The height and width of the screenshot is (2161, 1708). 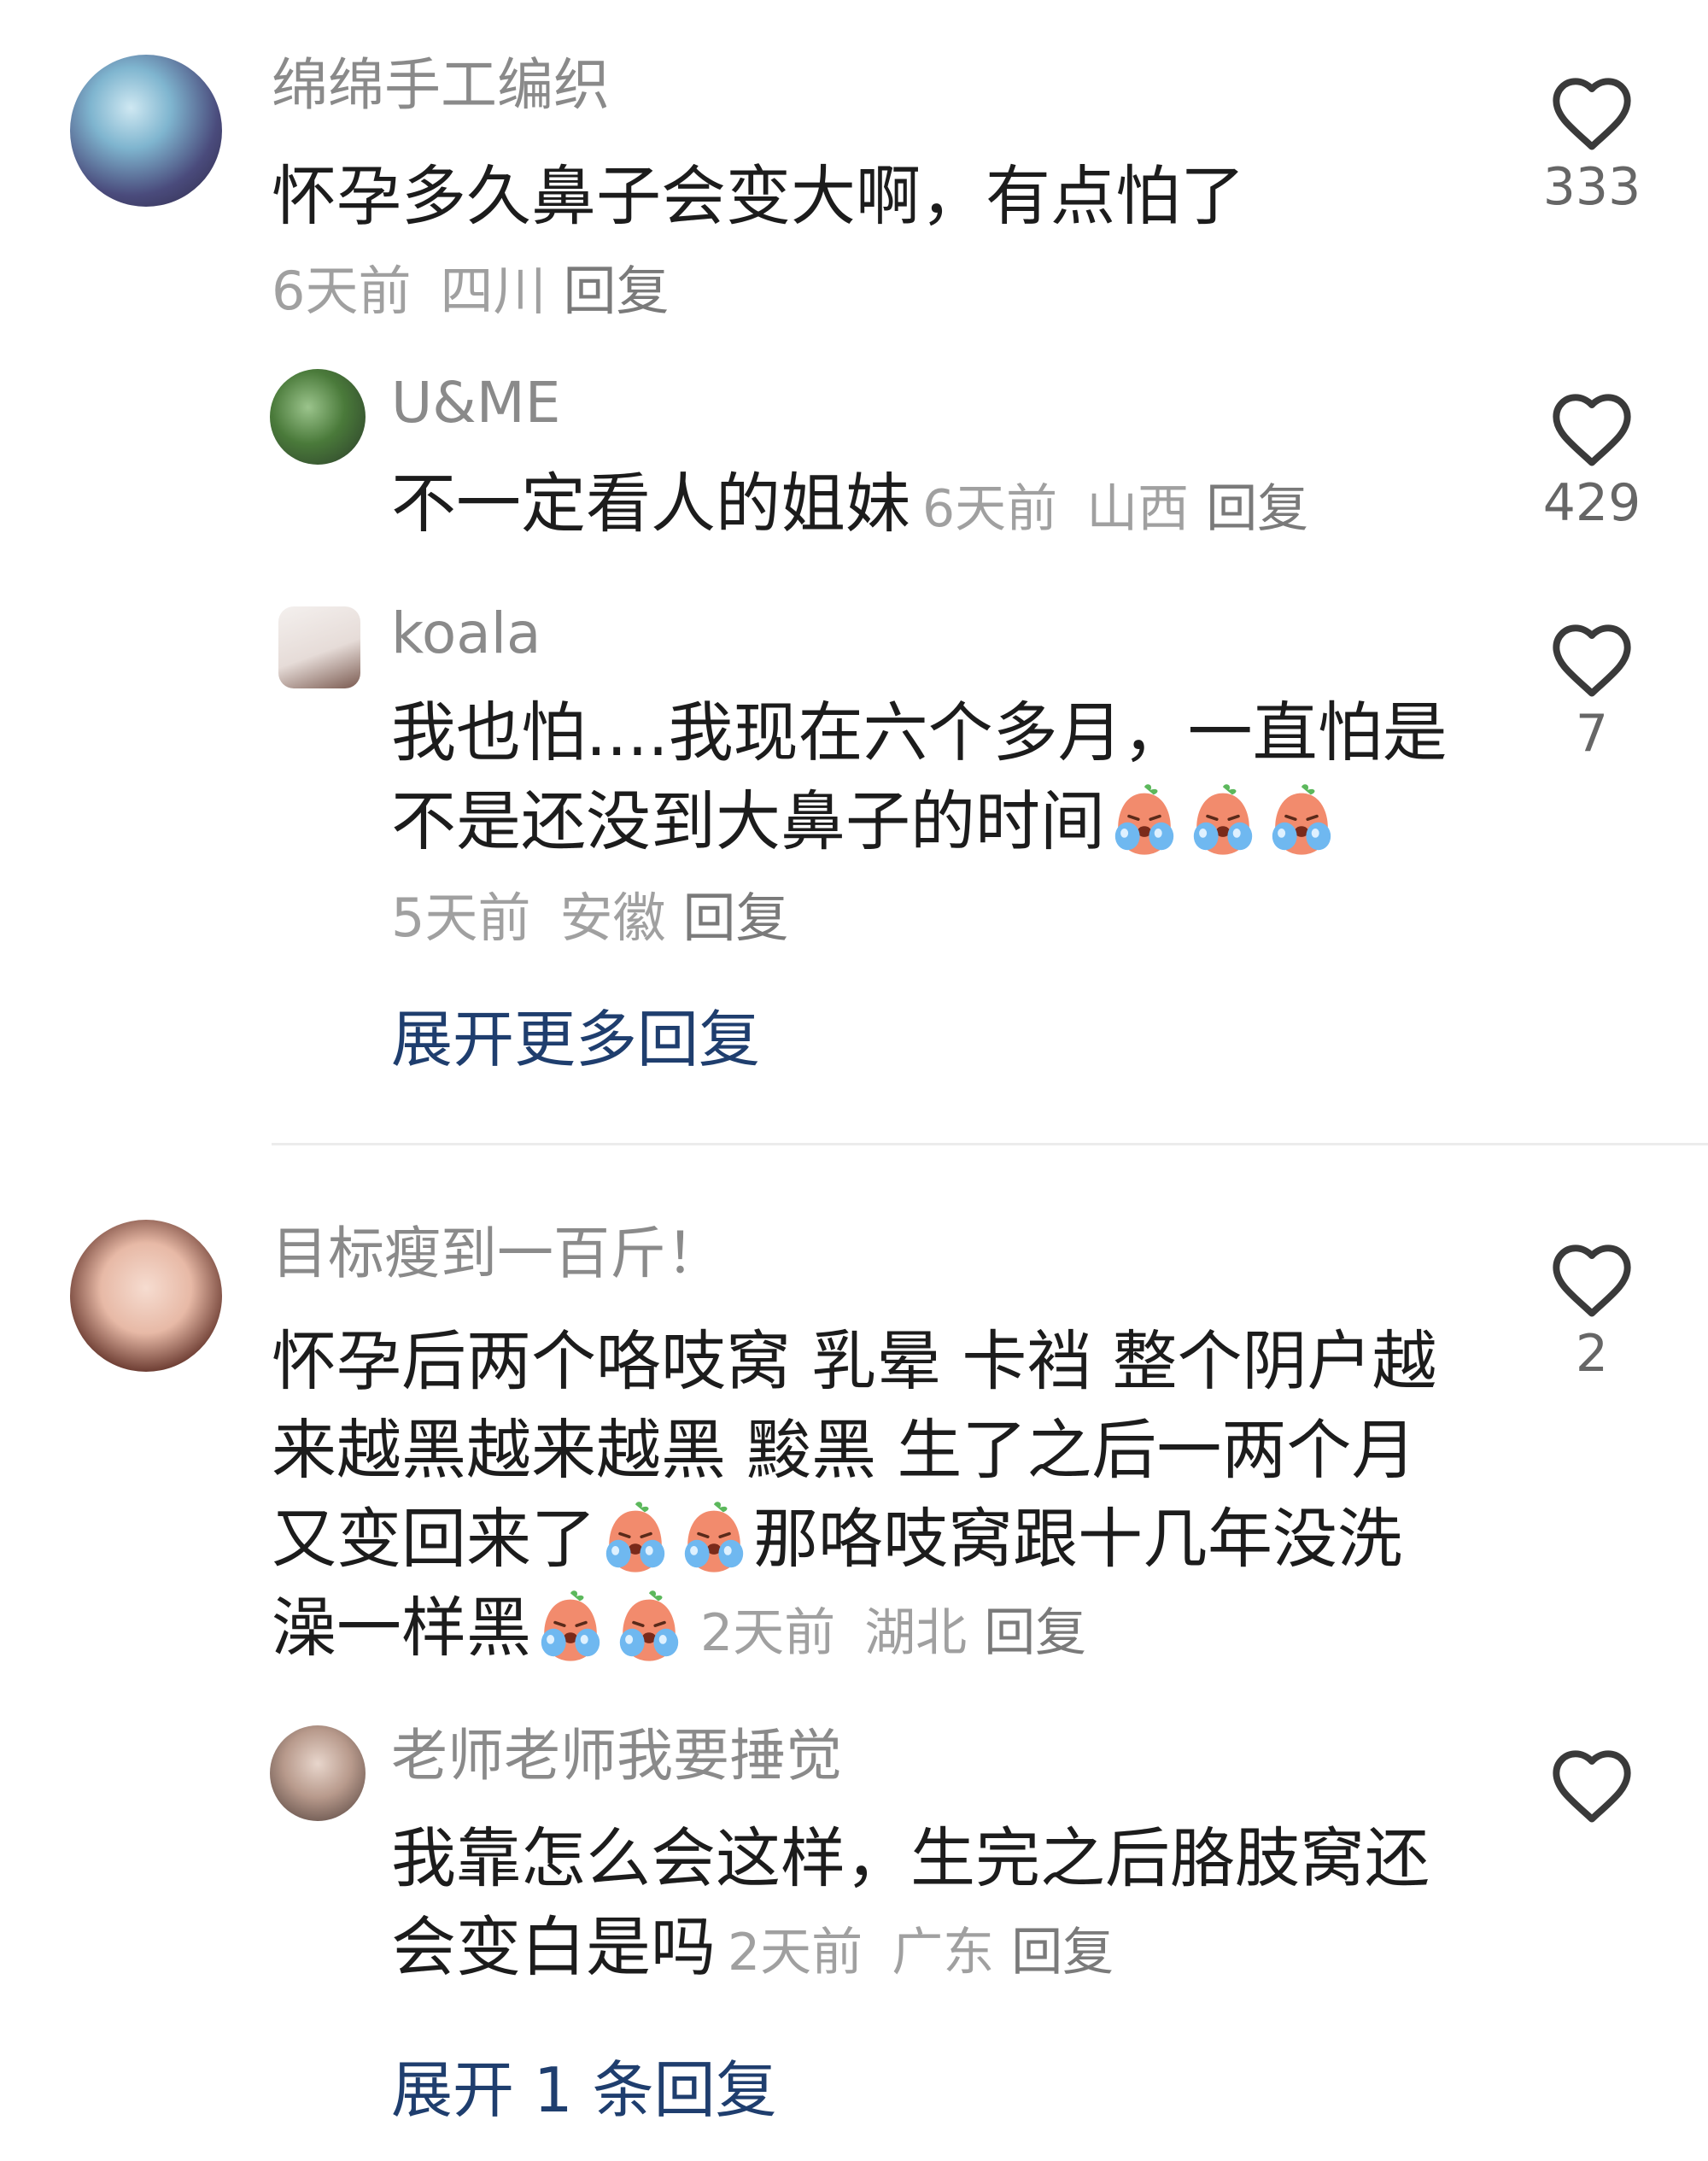 I want to click on like-count: 333, so click(x=1591, y=187).